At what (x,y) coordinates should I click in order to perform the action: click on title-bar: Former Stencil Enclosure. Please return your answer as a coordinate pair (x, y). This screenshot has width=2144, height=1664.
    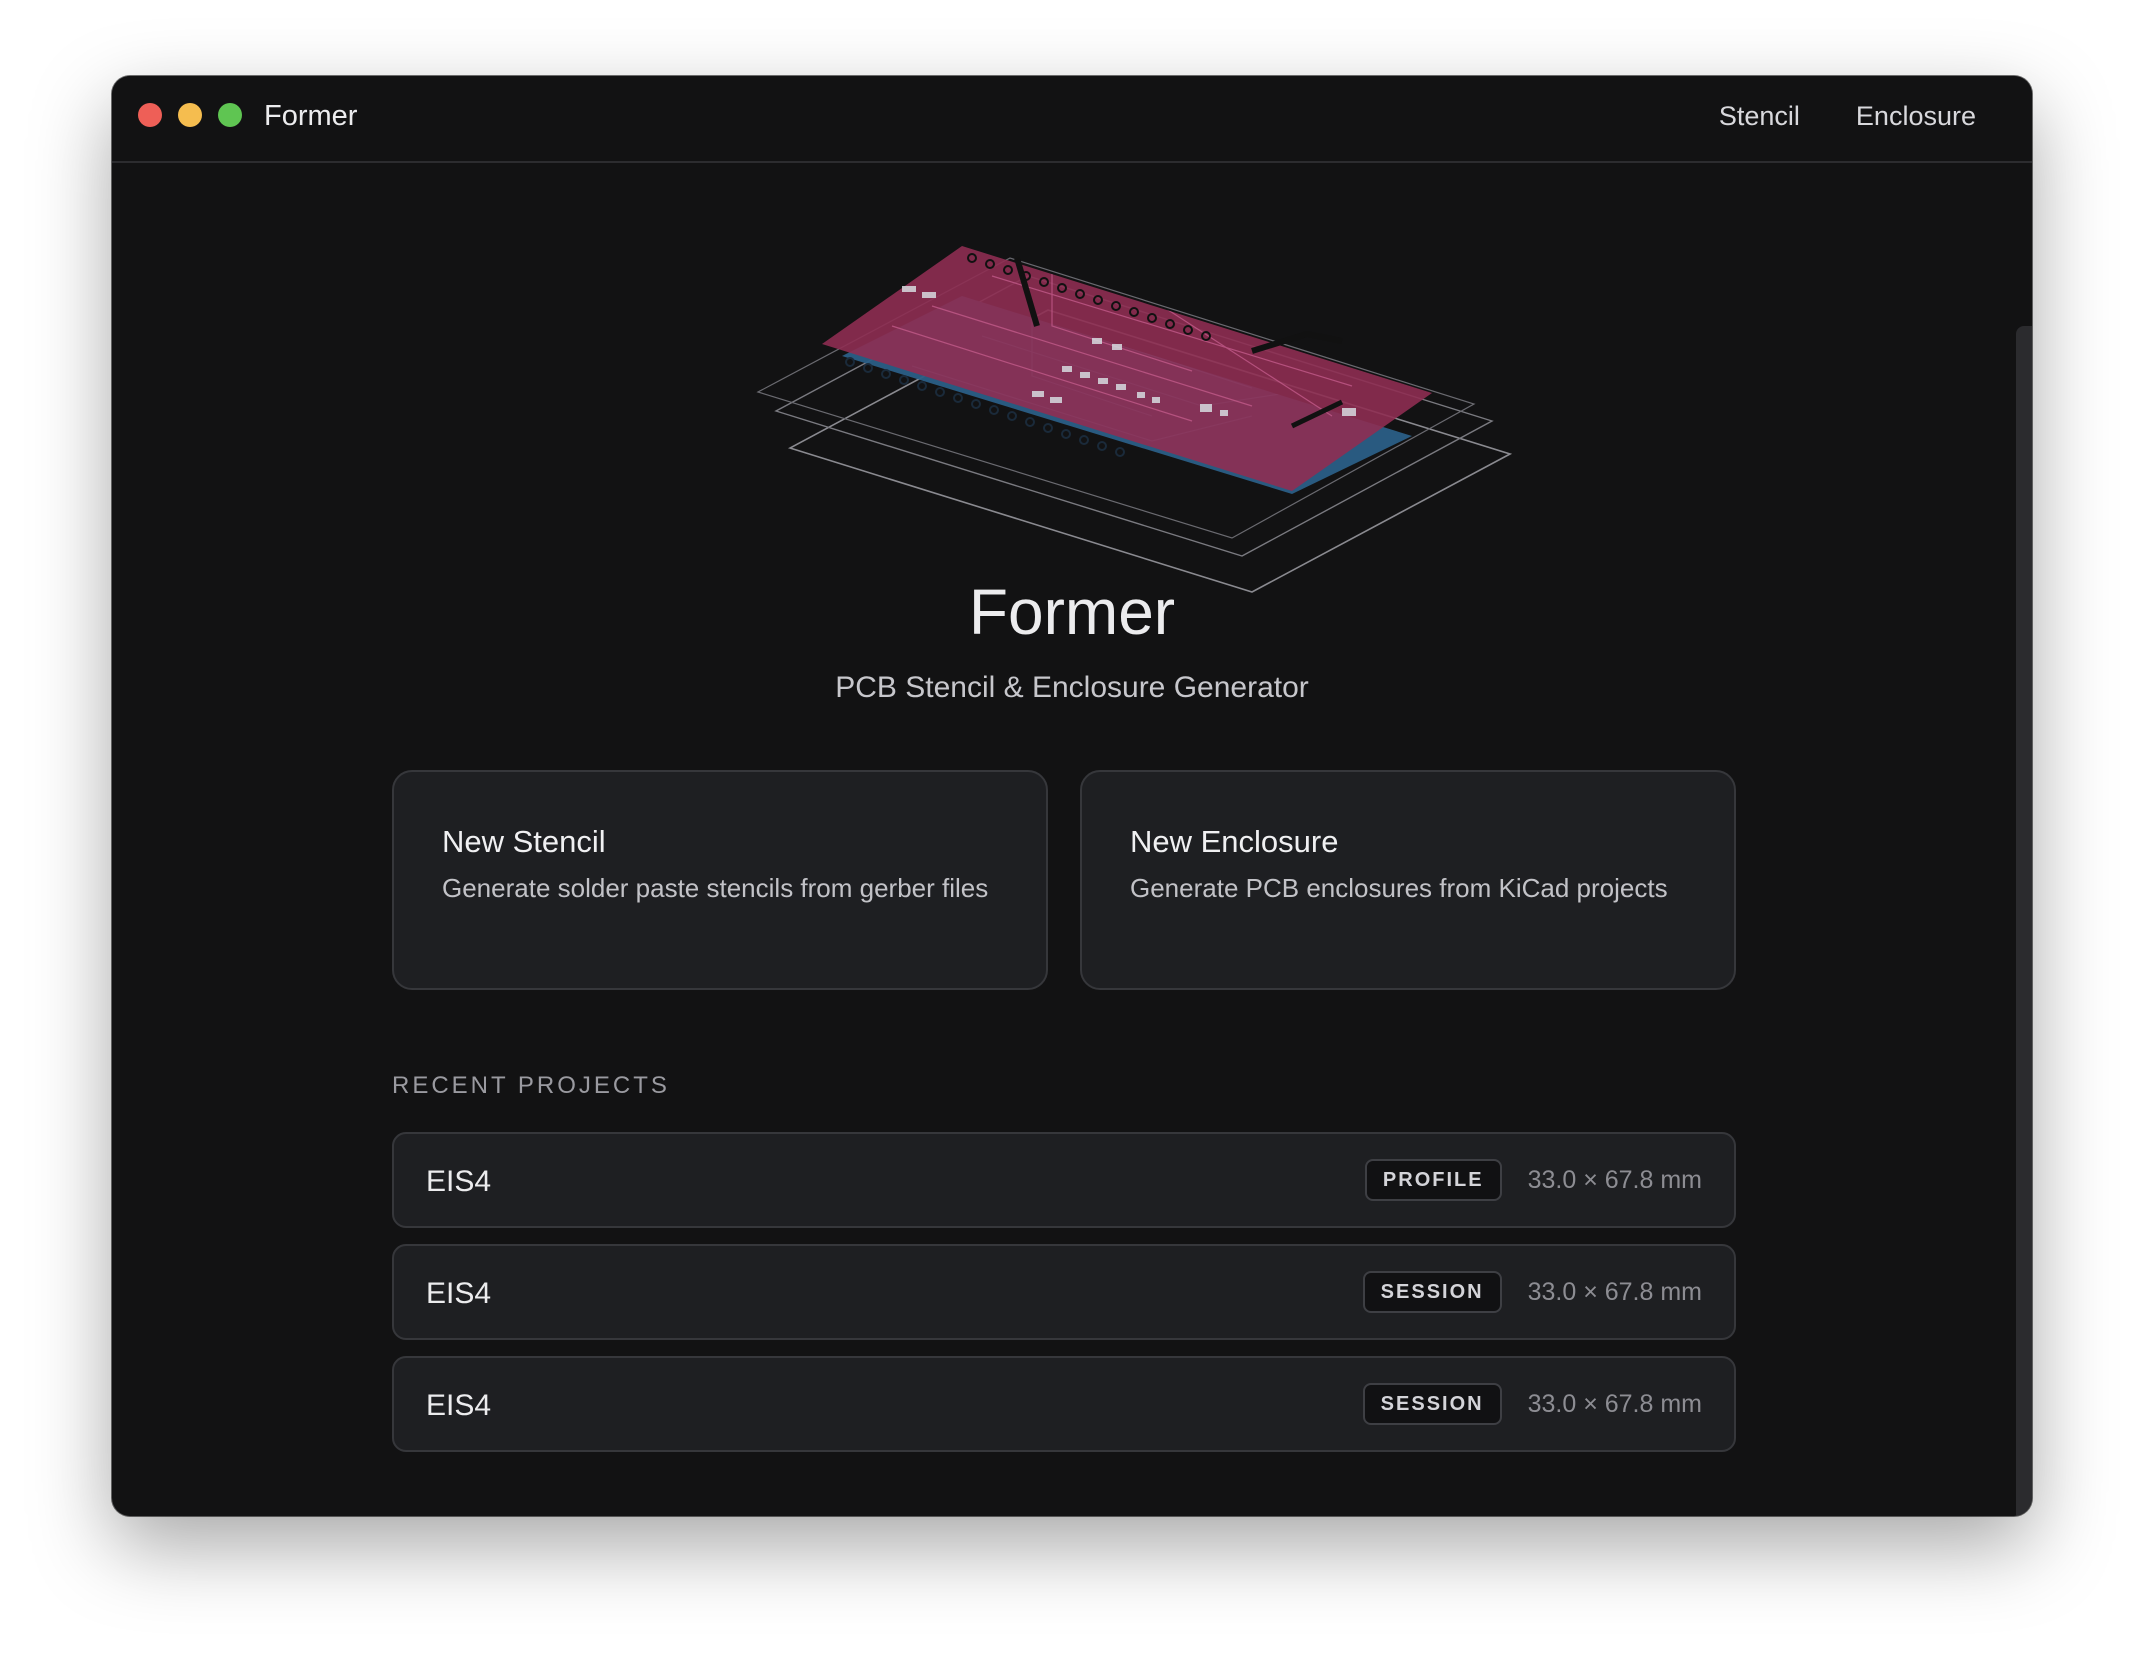
    Looking at the image, I should click on (1072, 119).